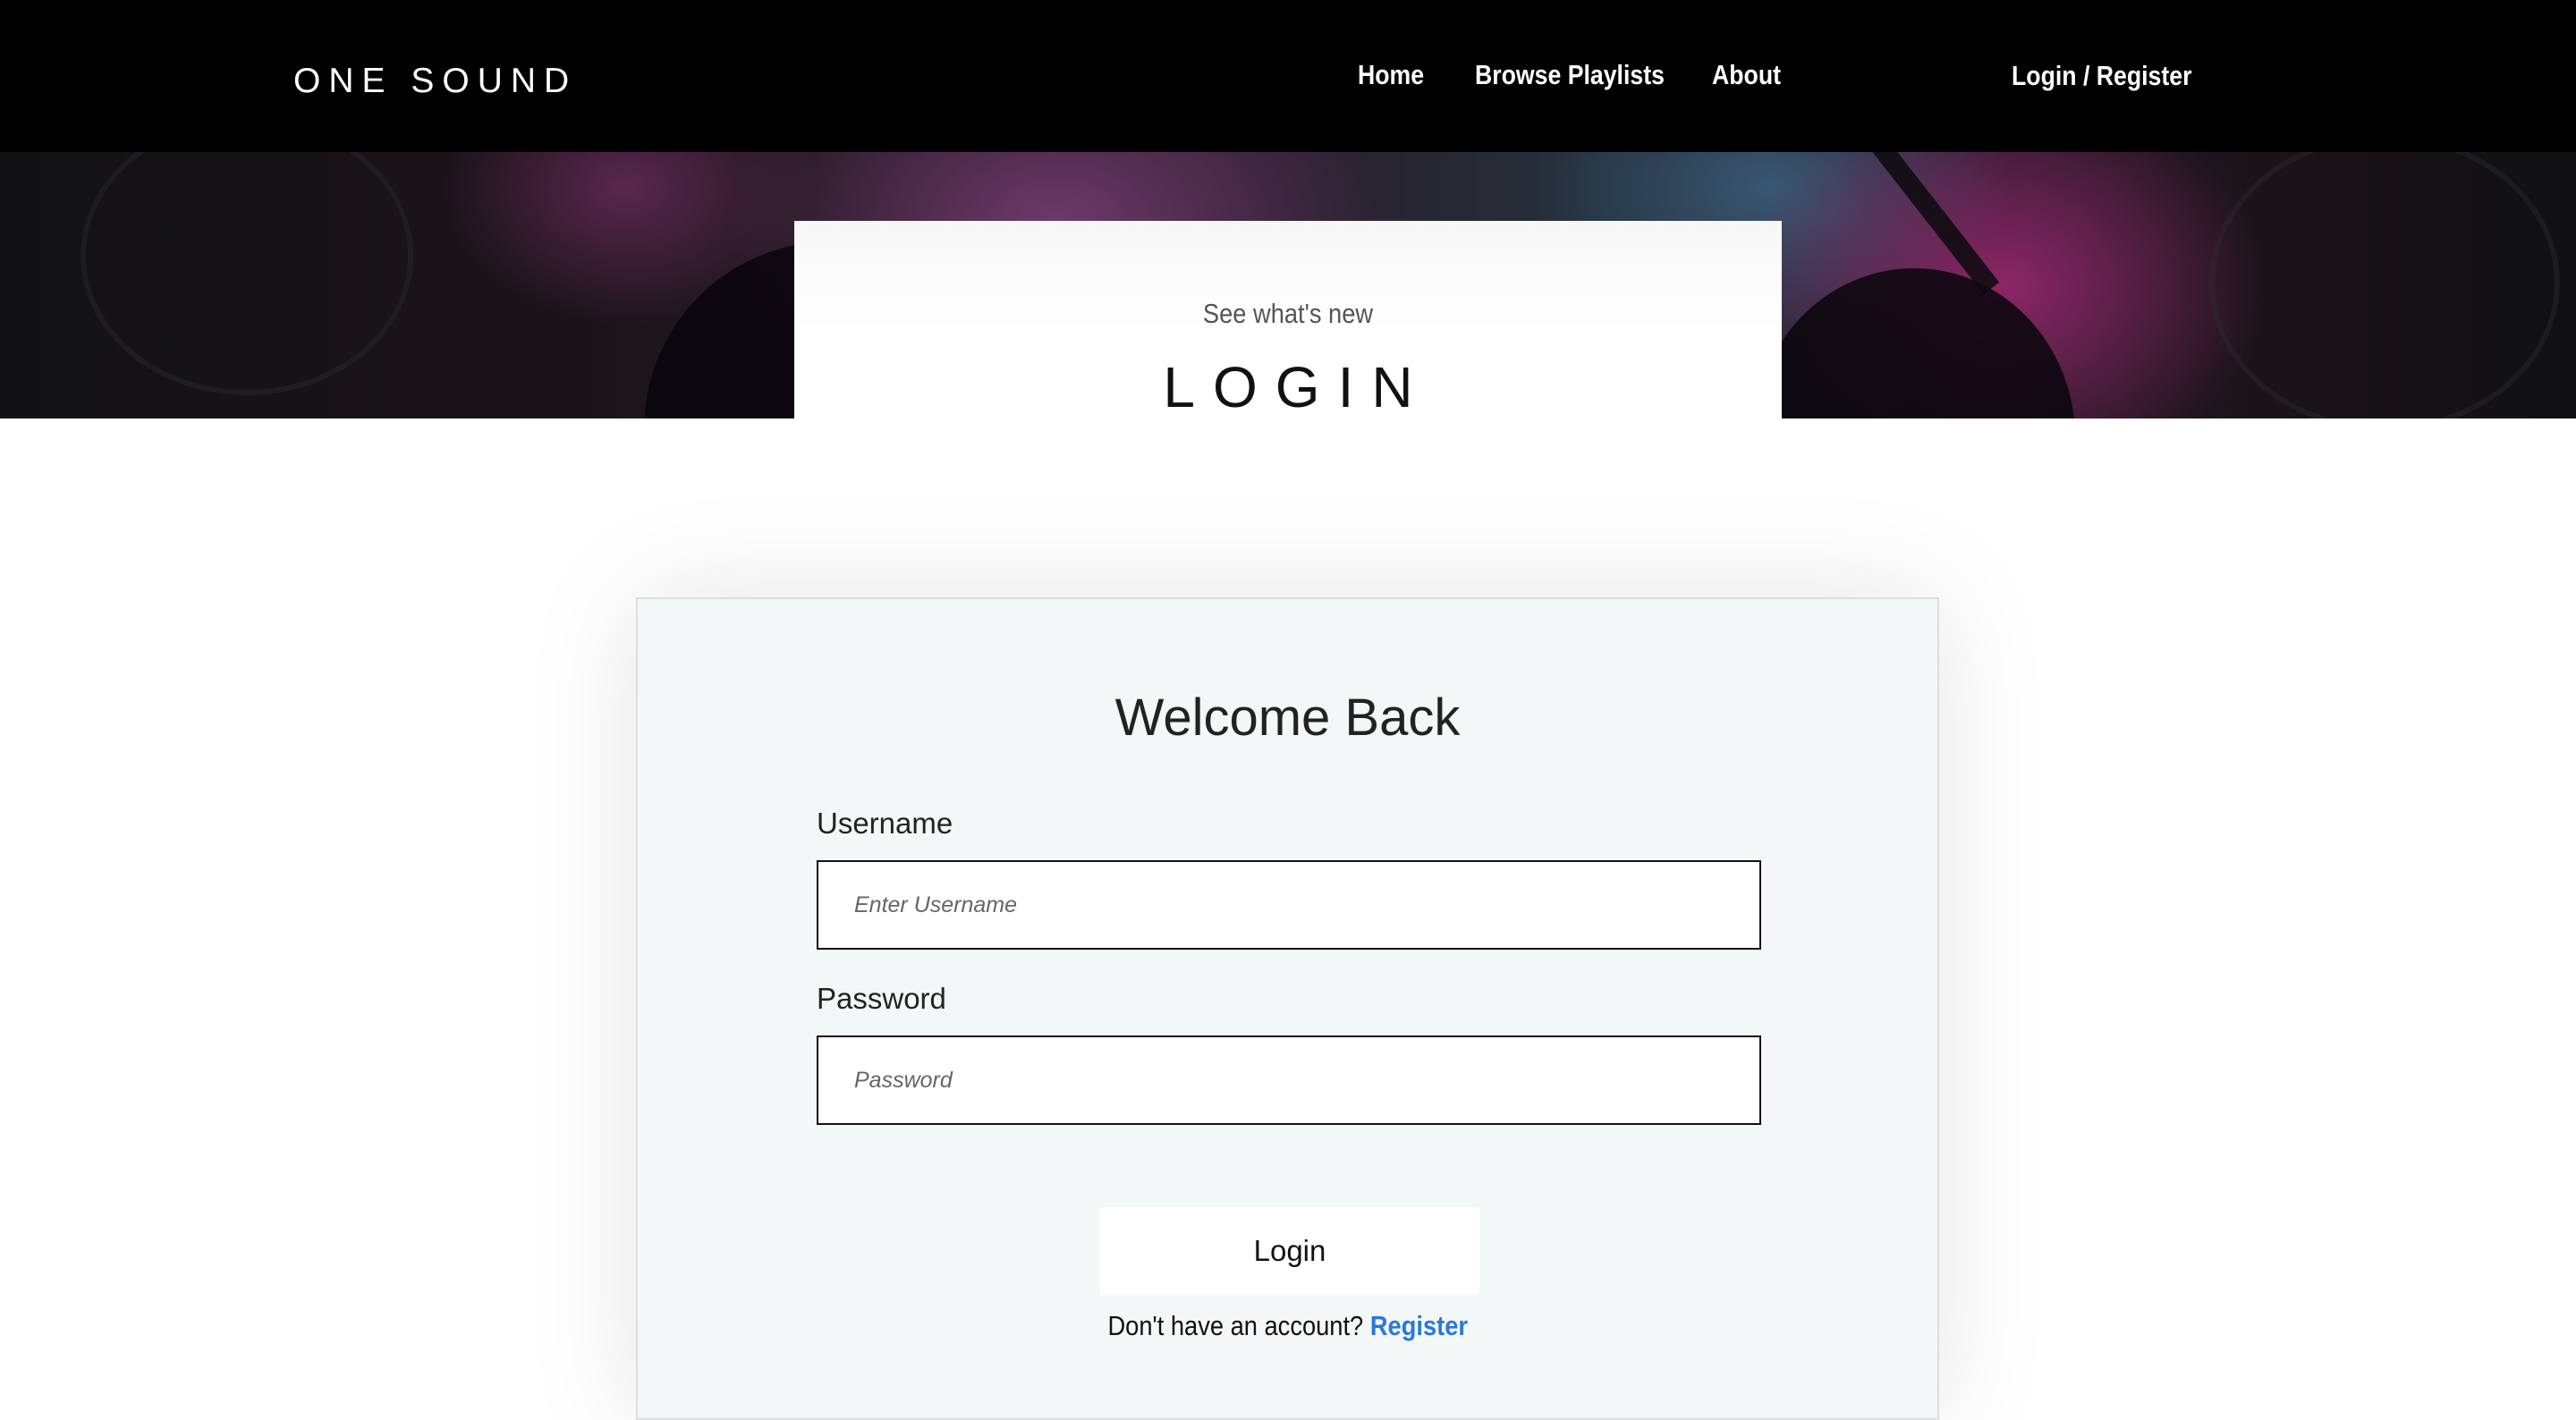 The width and height of the screenshot is (2576, 1420). What do you see at coordinates (1391, 75) in the screenshot?
I see `nav-link-home: Home` at bounding box center [1391, 75].